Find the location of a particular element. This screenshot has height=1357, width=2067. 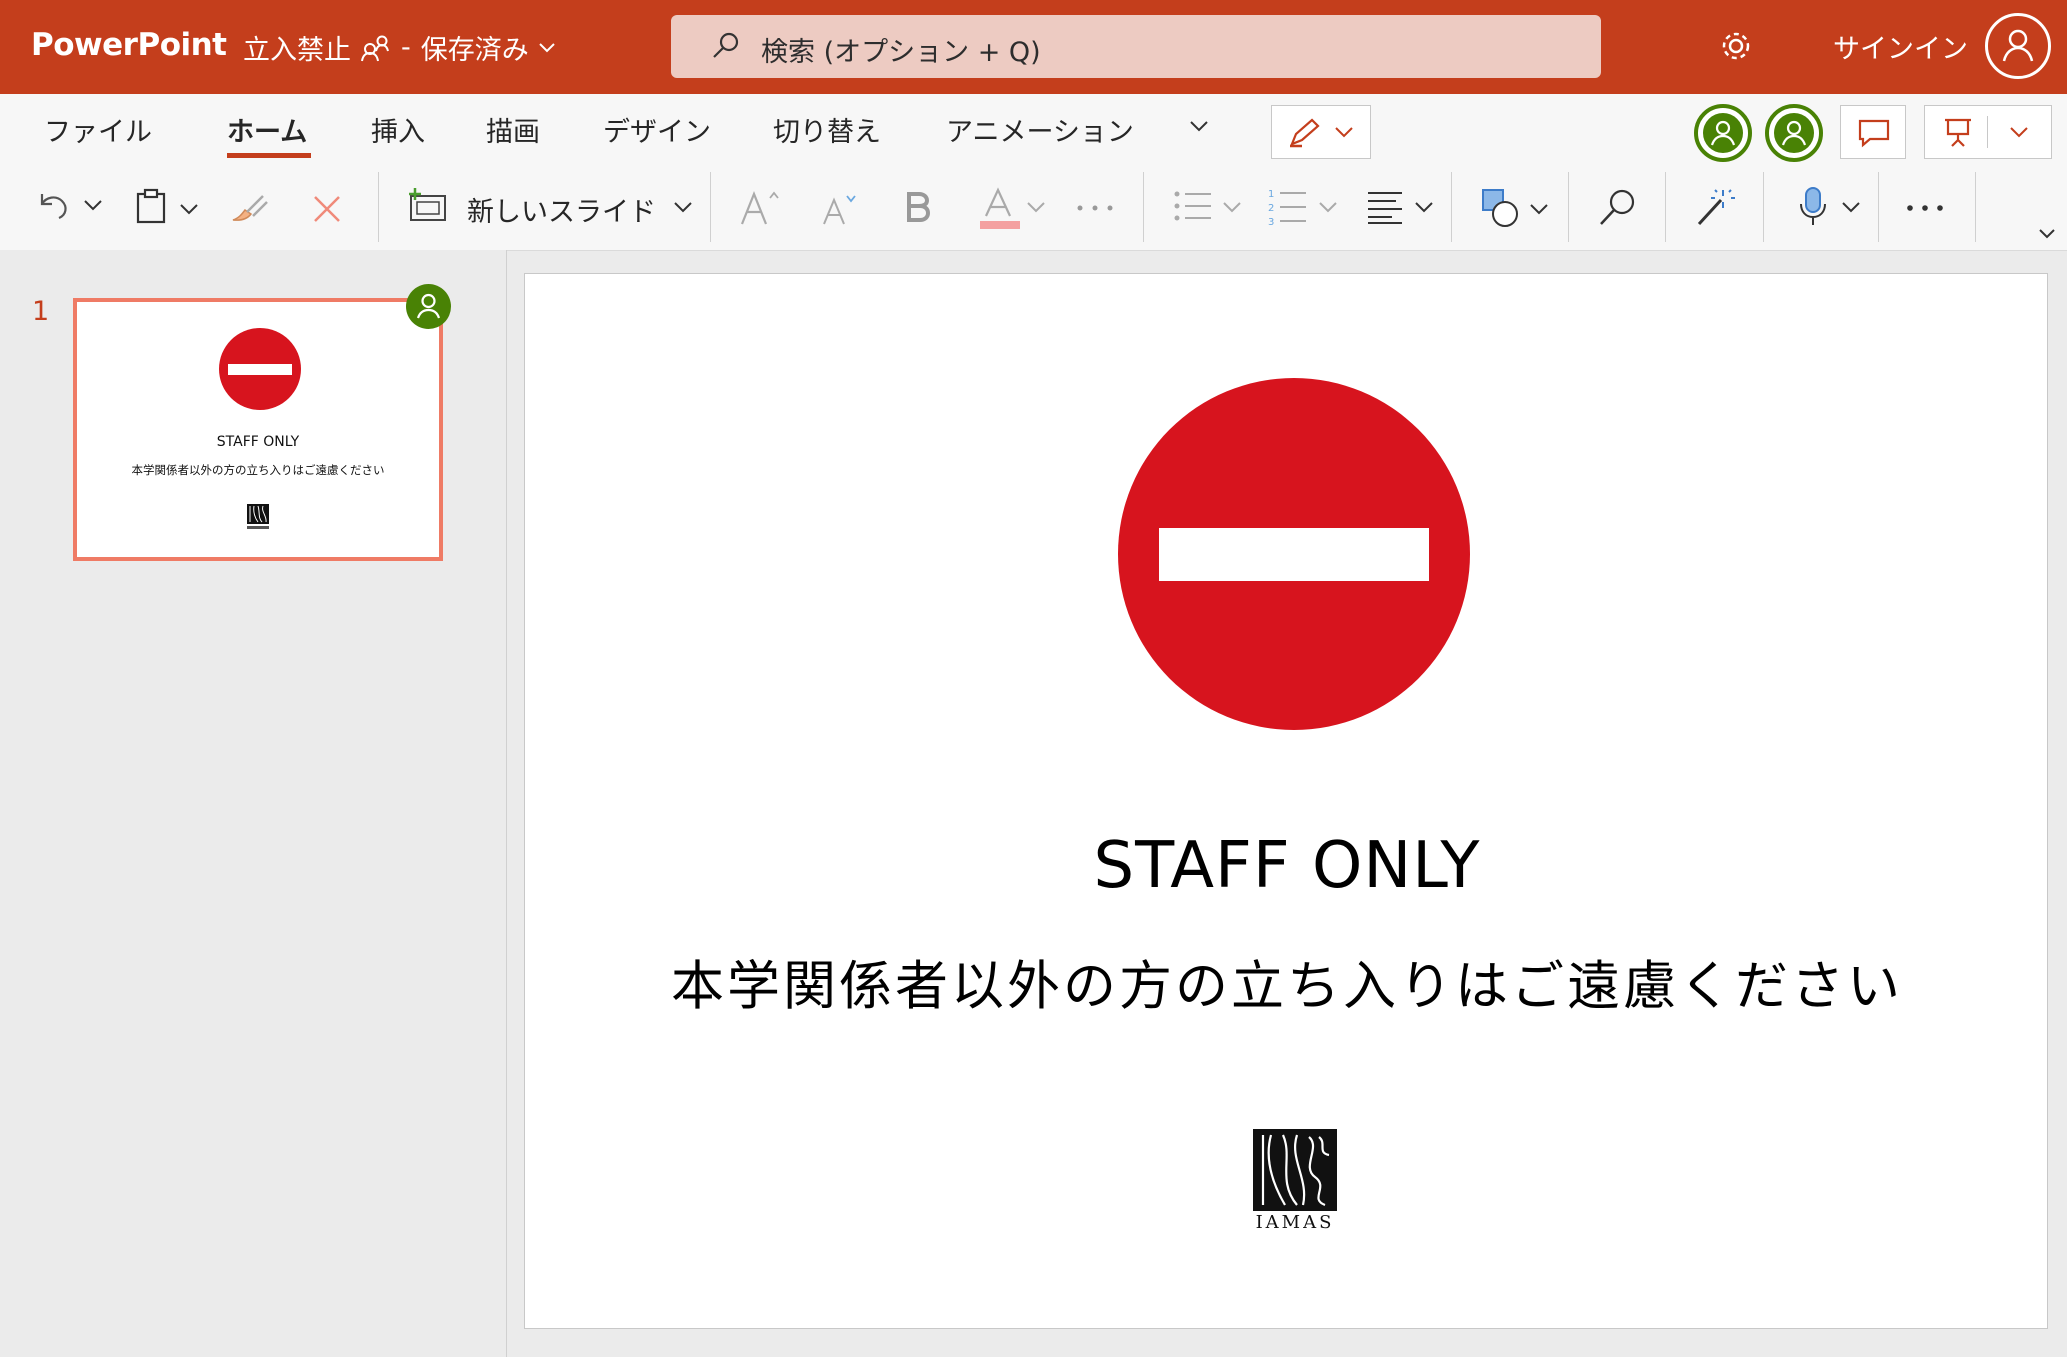

more-font-options-icon is located at coordinates (1095, 208).